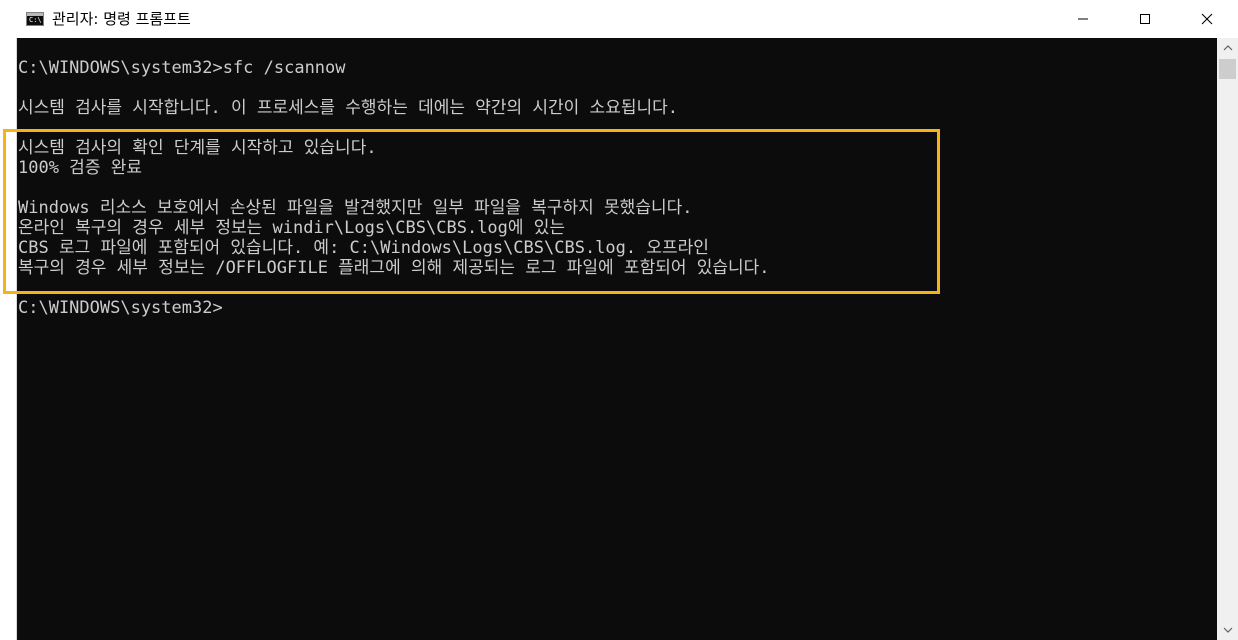 The height and width of the screenshot is (640, 1238). Describe the element at coordinates (619, 19) in the screenshot. I see `title-bar: C:\ 관리자: 명령 프롬프트` at that location.